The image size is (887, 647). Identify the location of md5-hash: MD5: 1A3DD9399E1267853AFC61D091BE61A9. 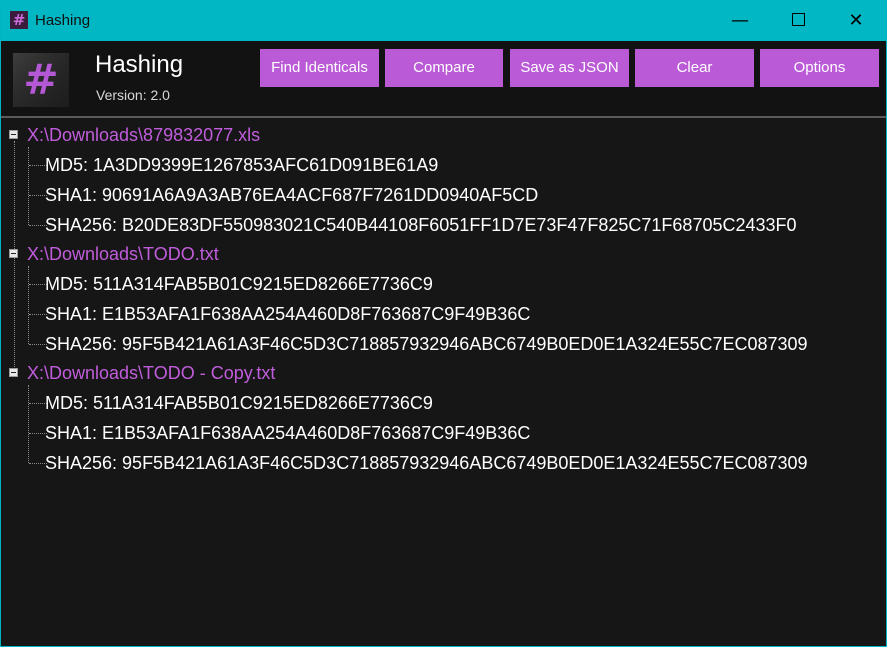
(241, 165).